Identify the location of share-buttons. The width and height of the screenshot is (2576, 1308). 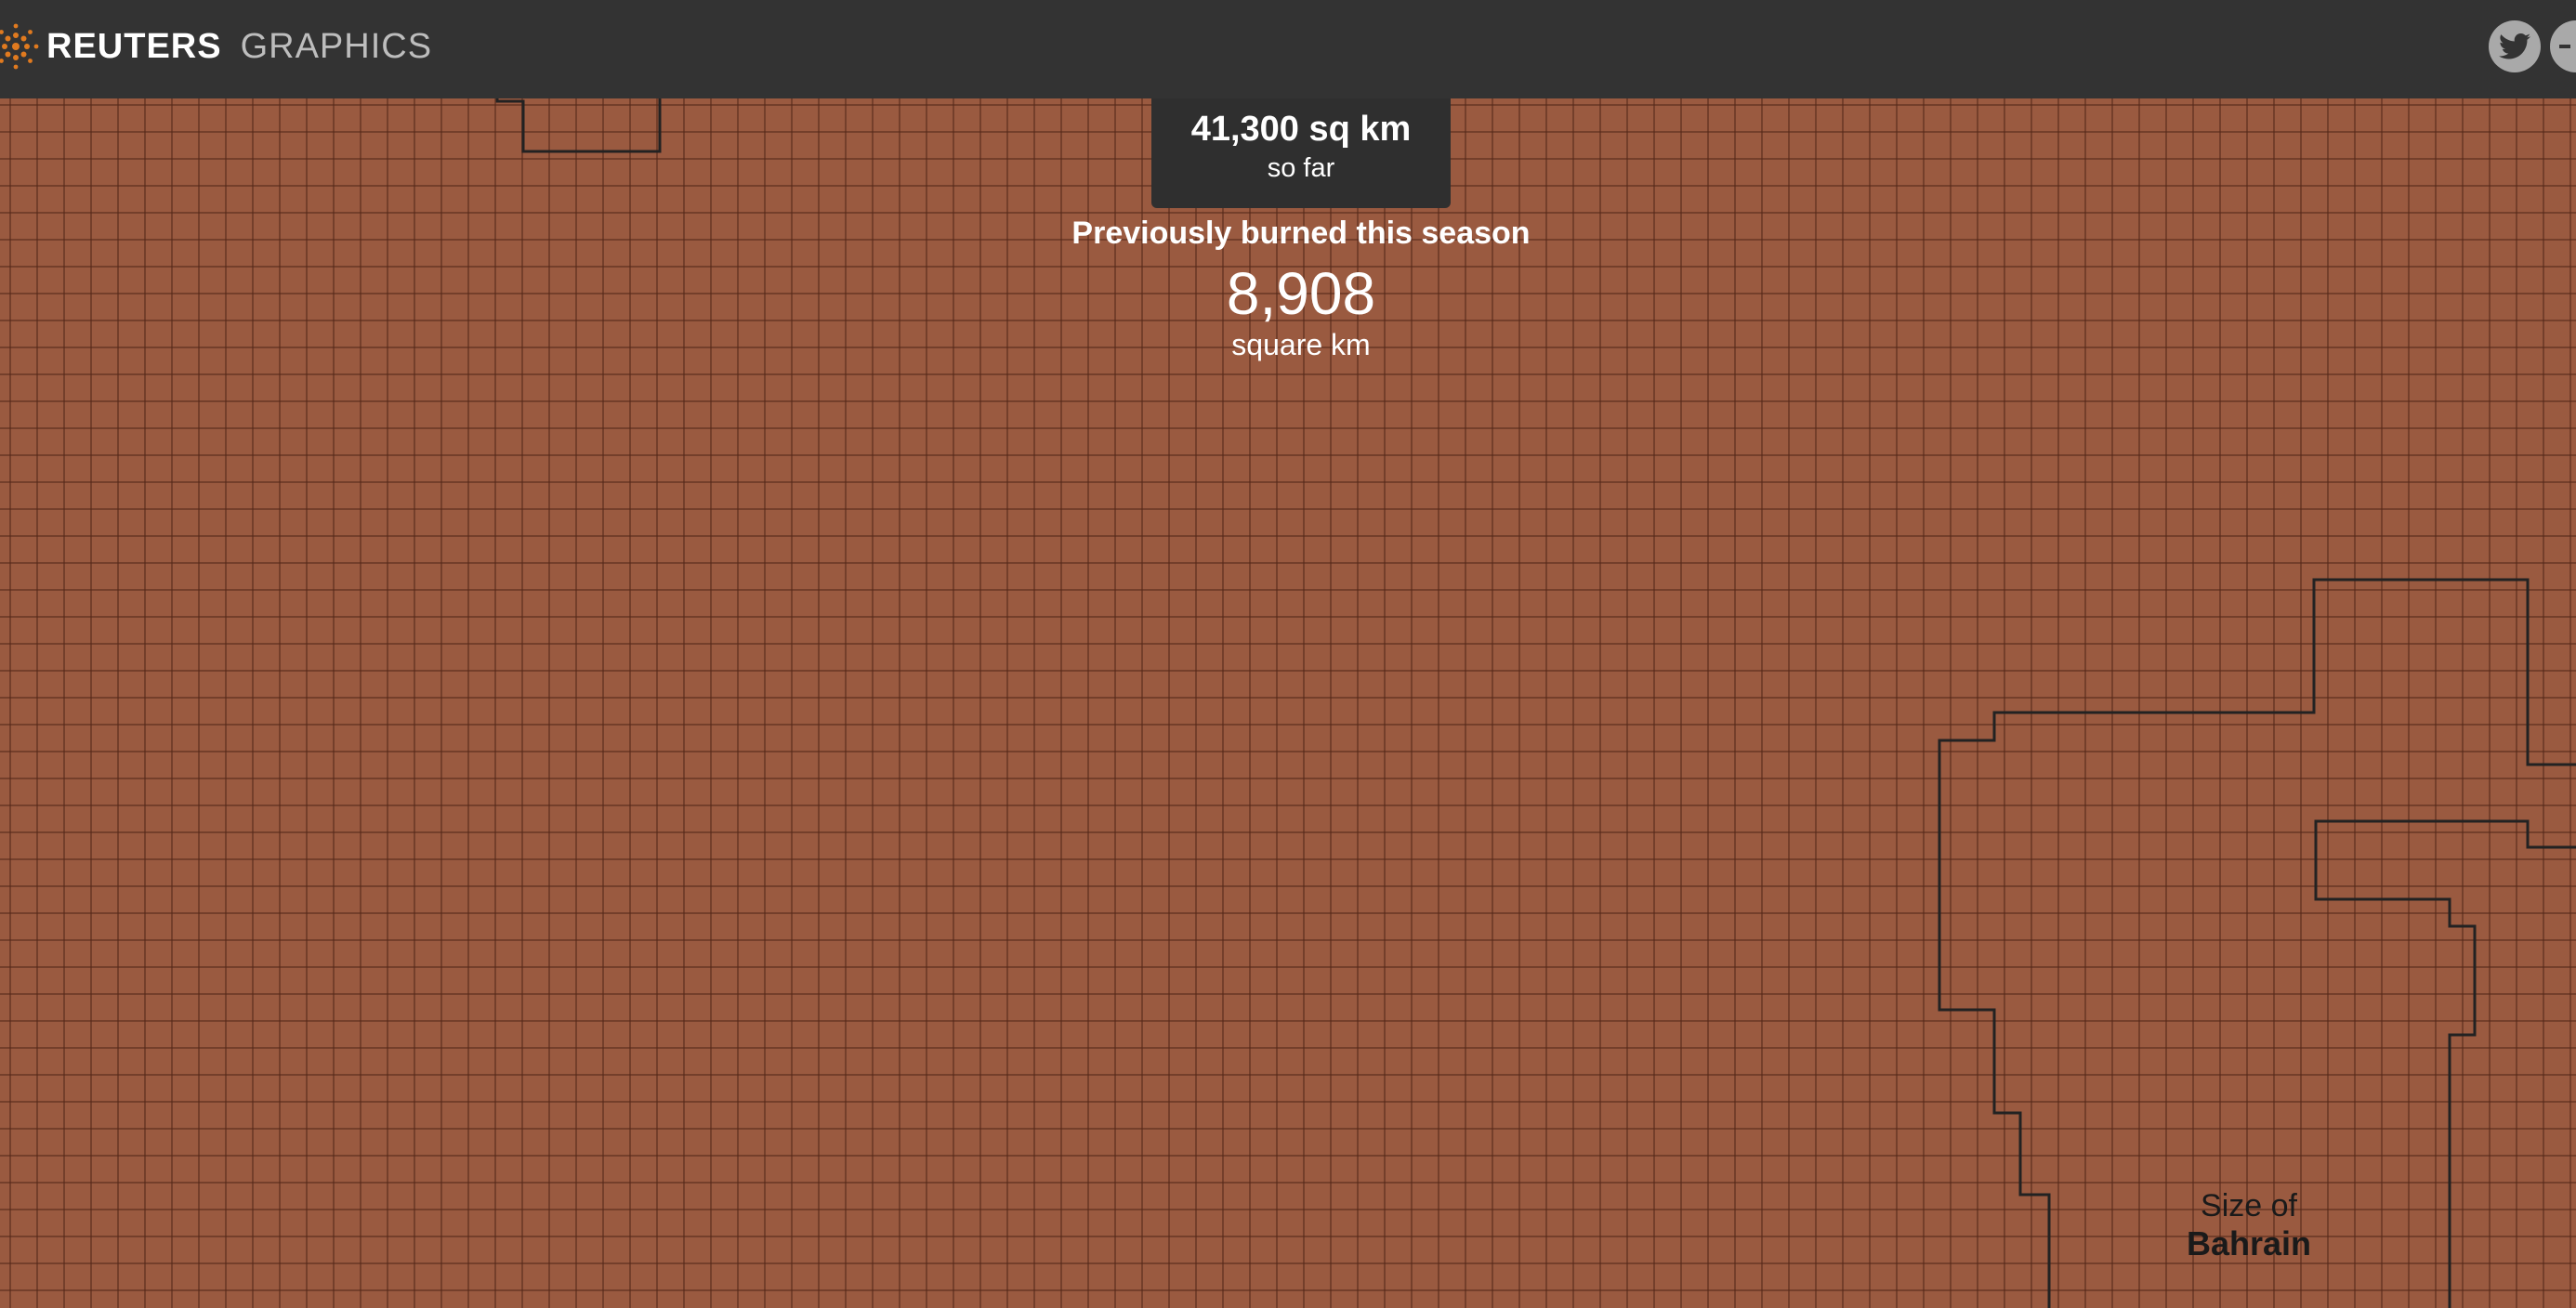
(2532, 46).